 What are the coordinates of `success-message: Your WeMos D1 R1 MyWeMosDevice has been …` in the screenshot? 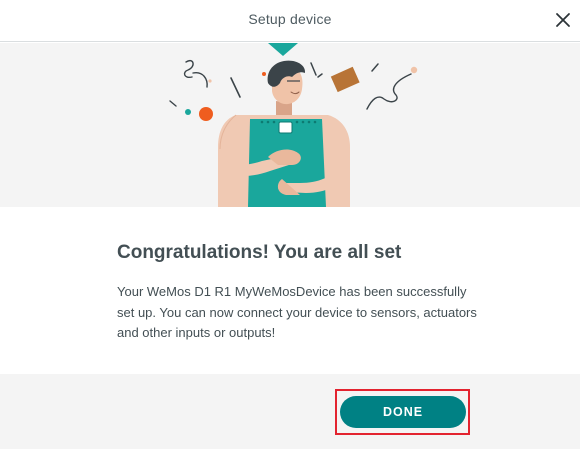 It's located at (297, 312).